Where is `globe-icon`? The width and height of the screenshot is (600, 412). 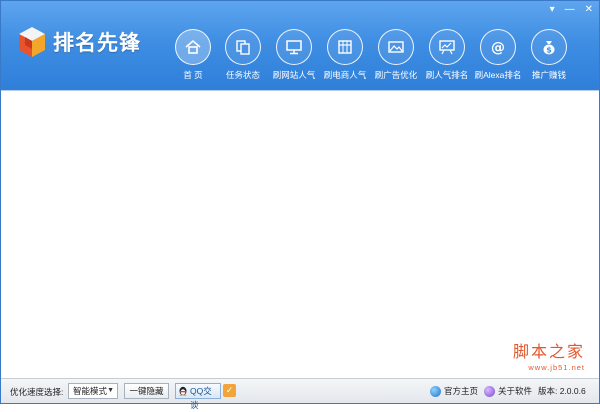
globe-icon is located at coordinates (435, 391).